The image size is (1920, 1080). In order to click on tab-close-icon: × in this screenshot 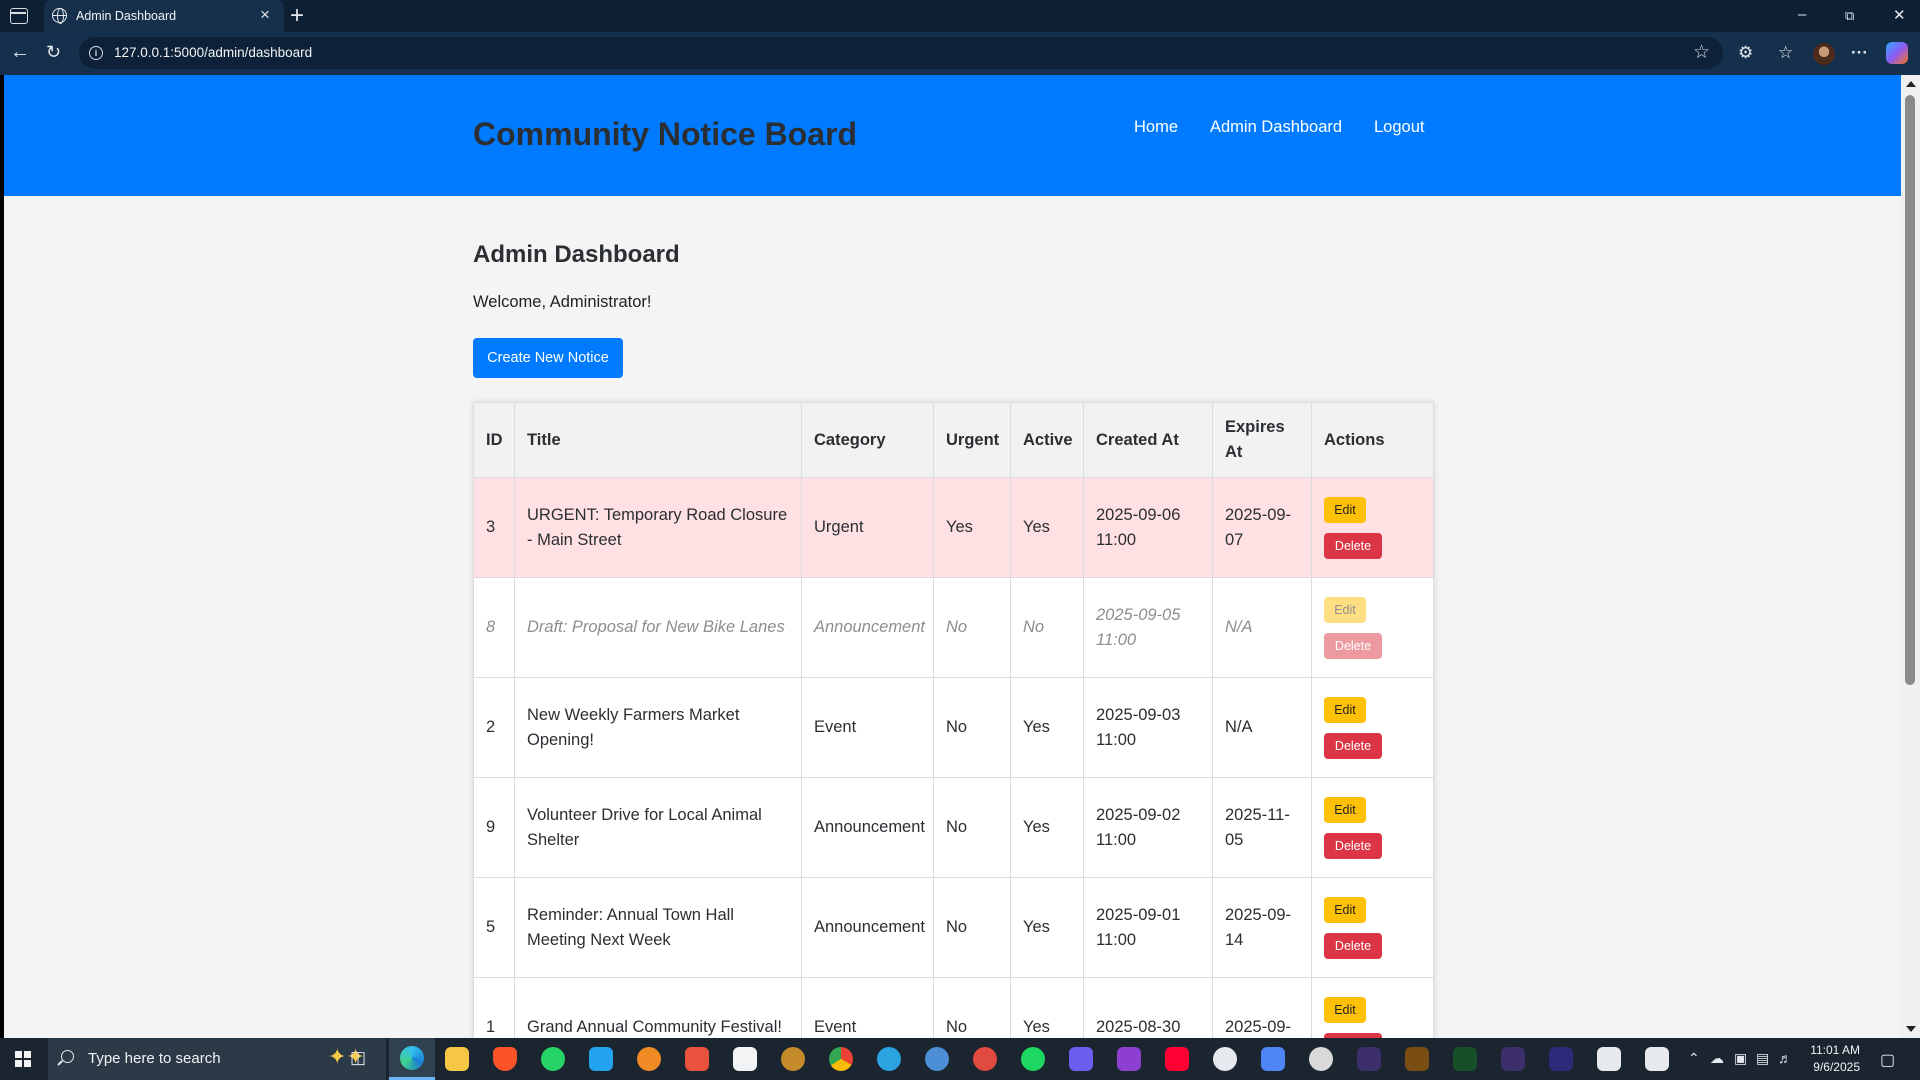, I will do `click(265, 15)`.